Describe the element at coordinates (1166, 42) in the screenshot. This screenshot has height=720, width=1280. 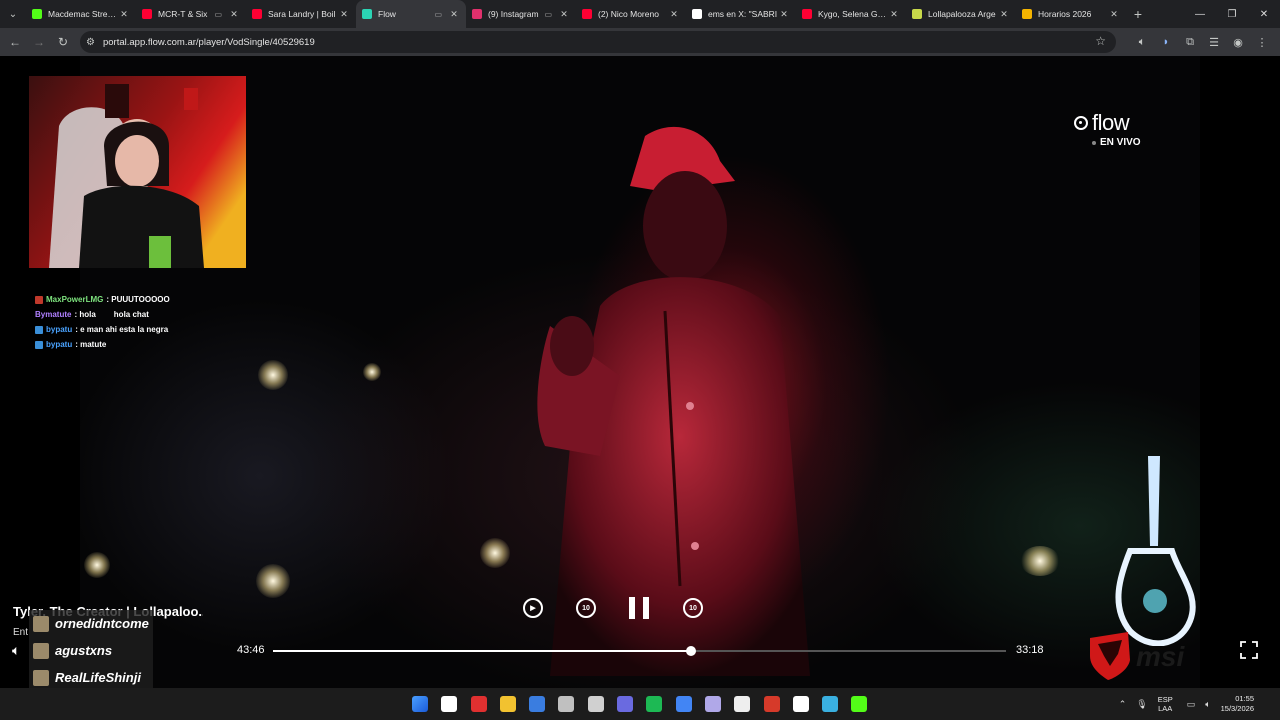
I see `read-aloud-icon: ◗` at that location.